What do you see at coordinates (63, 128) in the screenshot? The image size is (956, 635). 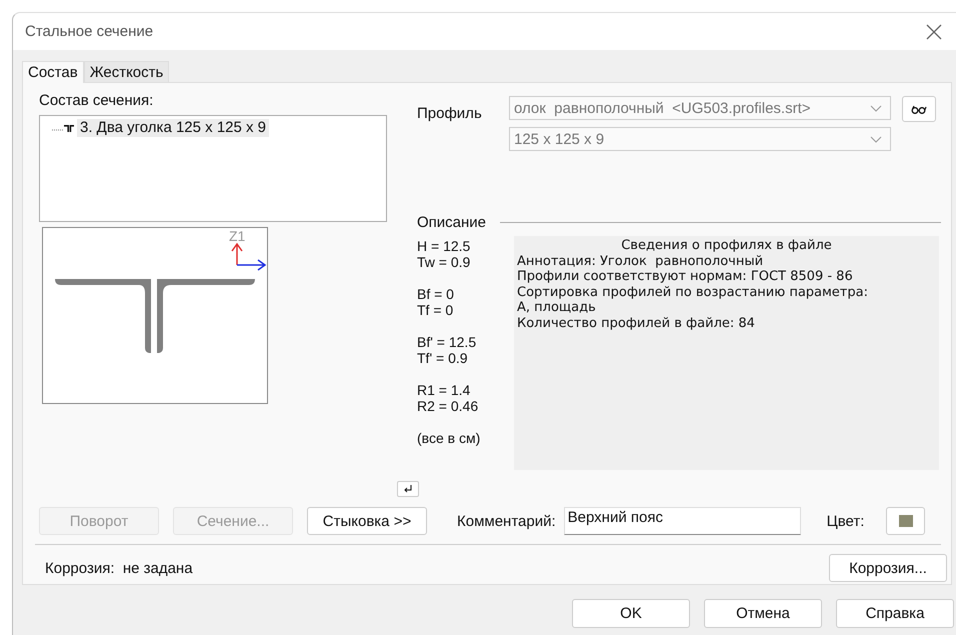 I see `tree-branch-icon` at bounding box center [63, 128].